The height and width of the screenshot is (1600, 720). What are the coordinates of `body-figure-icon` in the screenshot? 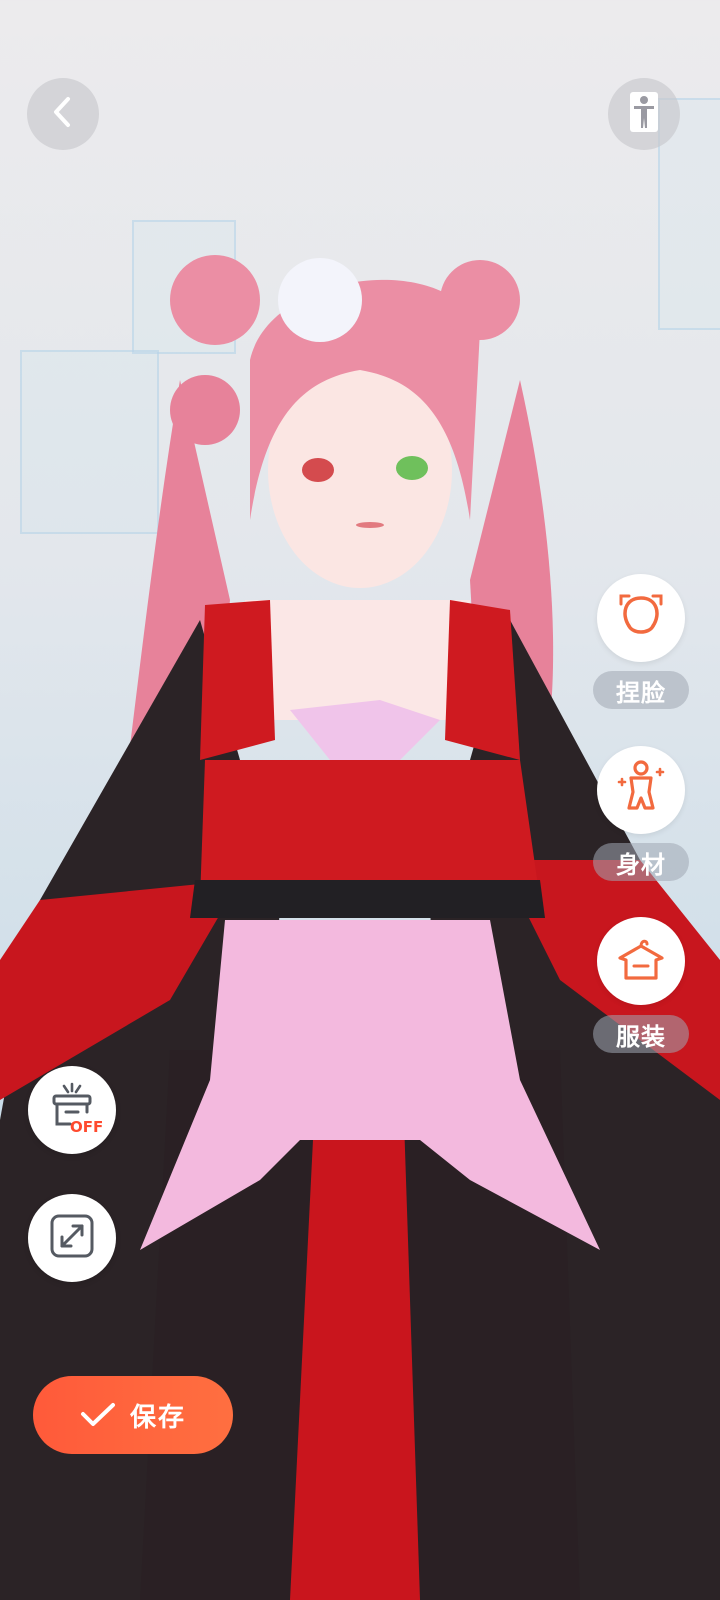 It's located at (641, 790).